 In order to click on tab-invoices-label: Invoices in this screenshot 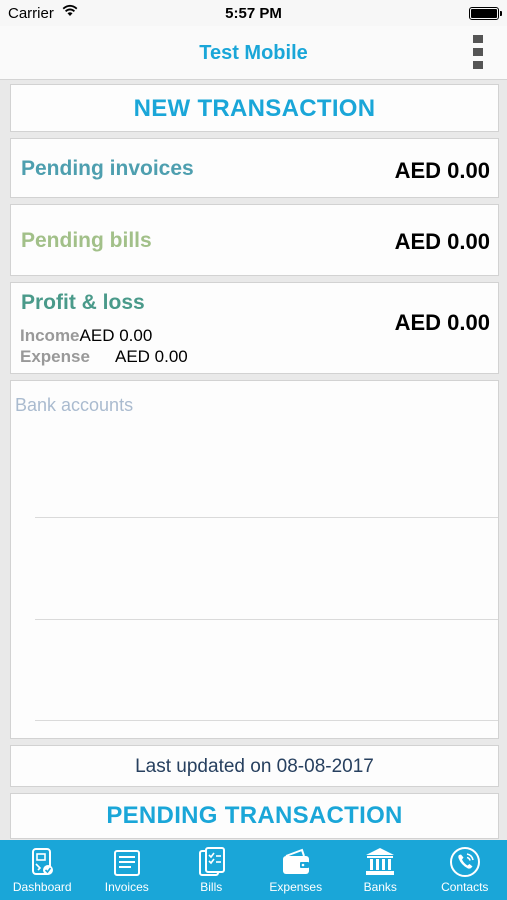, I will do `click(126, 887)`.